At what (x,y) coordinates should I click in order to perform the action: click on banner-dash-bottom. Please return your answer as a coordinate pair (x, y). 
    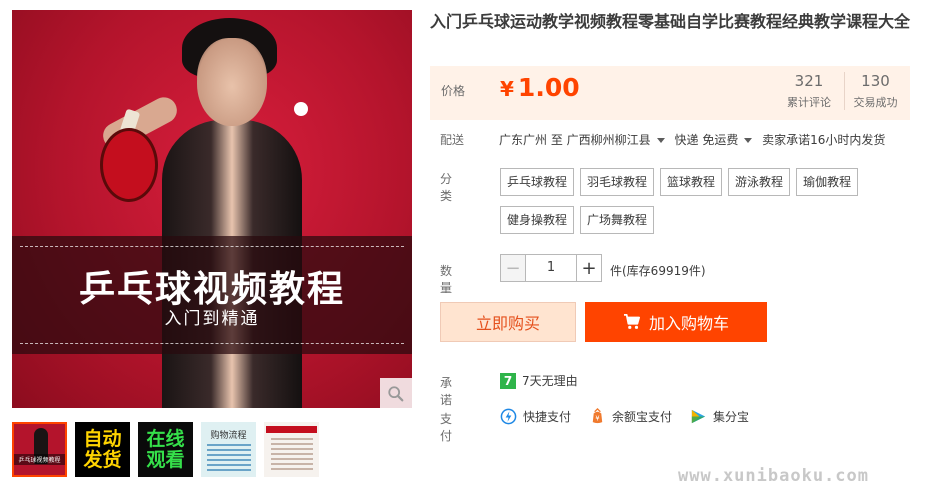
    Looking at the image, I should click on (212, 343).